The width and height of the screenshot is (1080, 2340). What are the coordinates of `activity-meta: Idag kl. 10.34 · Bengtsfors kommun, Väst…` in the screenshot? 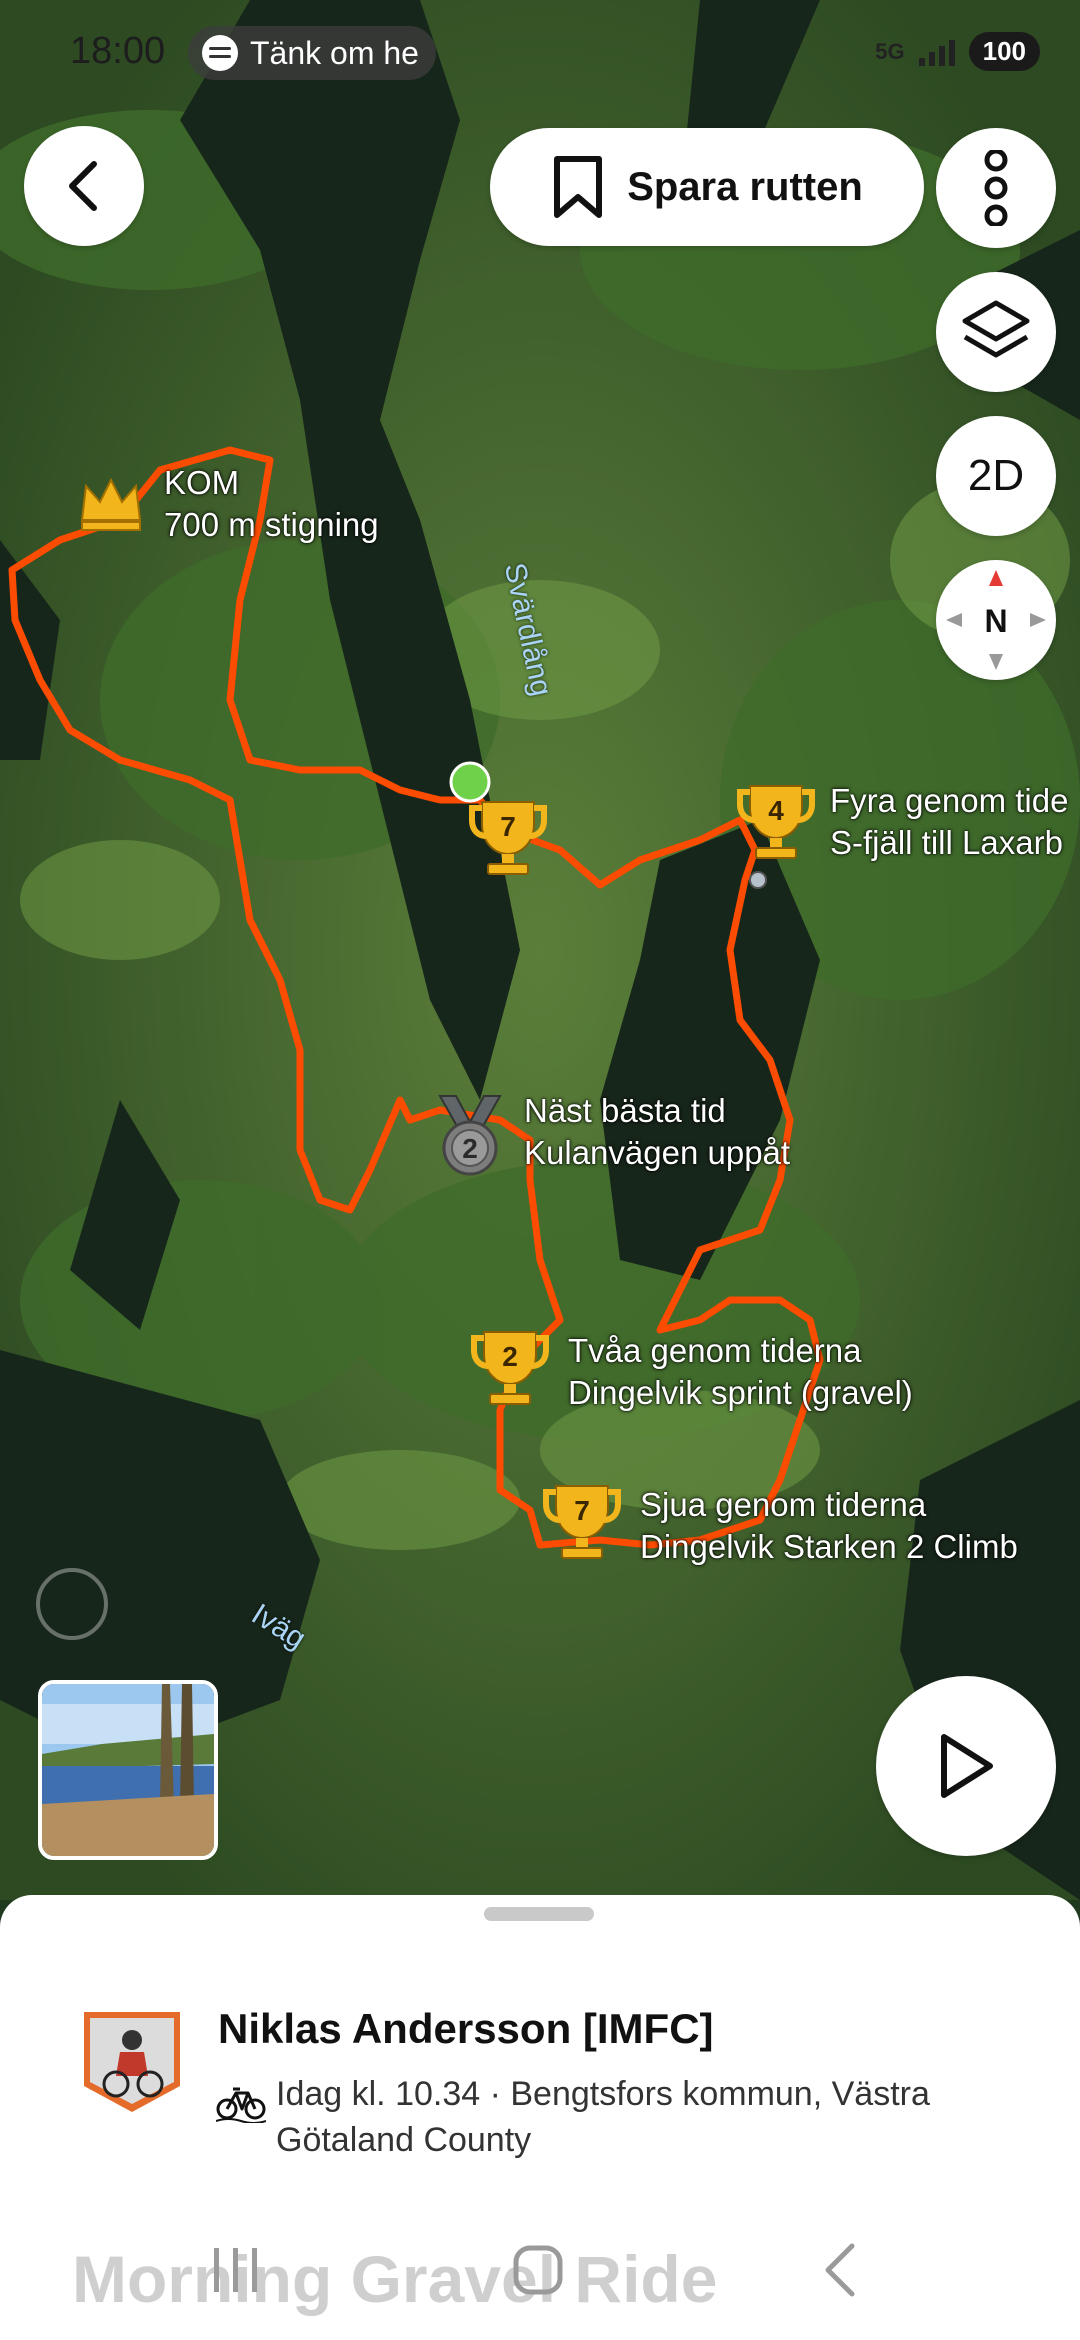 It's located at (603, 2117).